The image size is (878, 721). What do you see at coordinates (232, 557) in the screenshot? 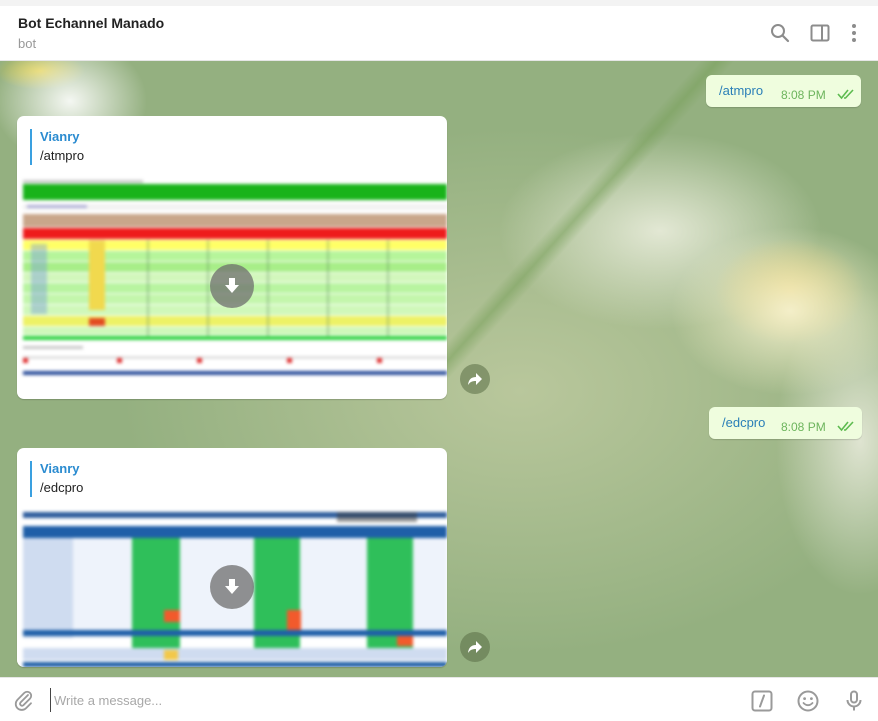
I see `incoming-message: Vianry /edcpro` at bounding box center [232, 557].